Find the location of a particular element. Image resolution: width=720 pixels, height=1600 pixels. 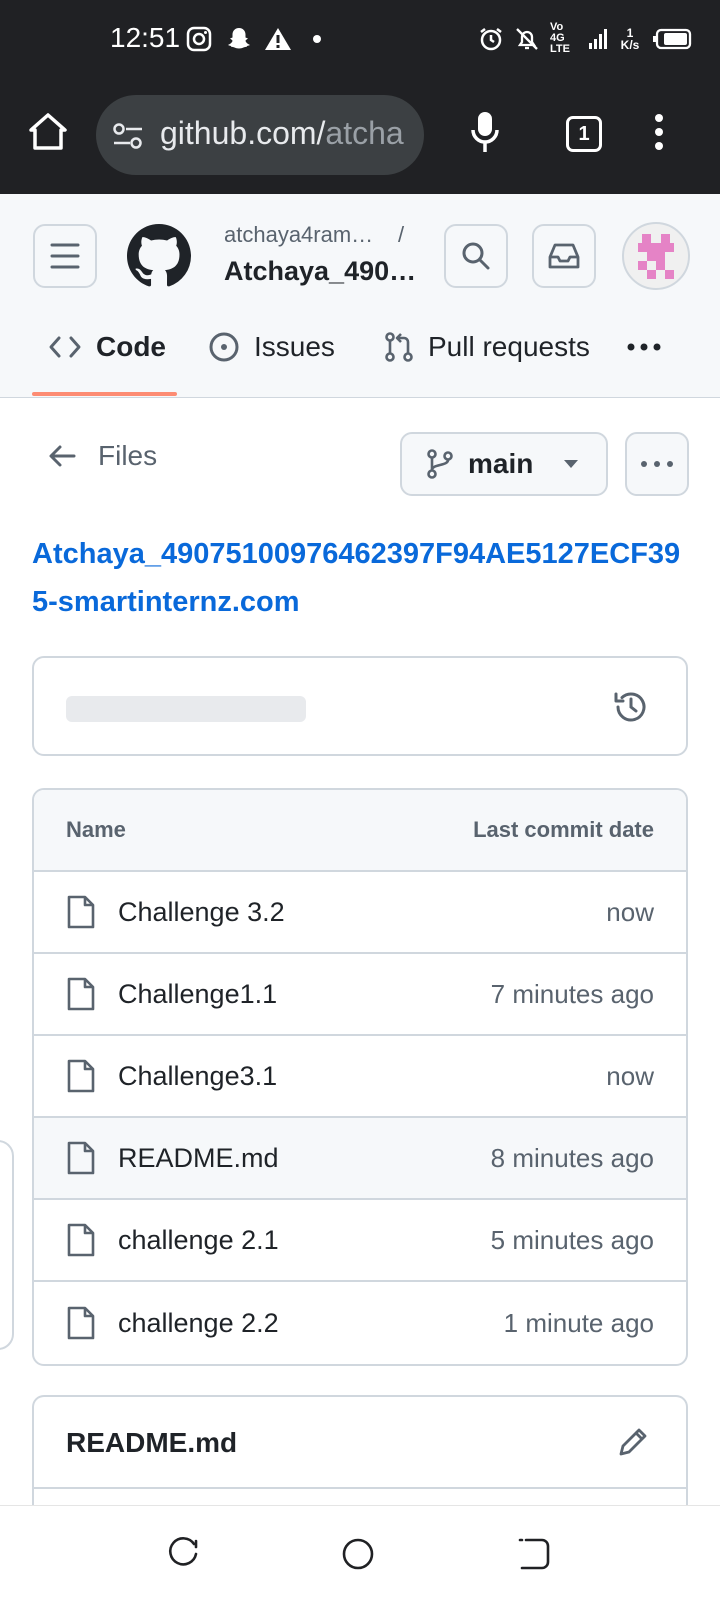

status-time: 12:51 is located at coordinates (145, 37).